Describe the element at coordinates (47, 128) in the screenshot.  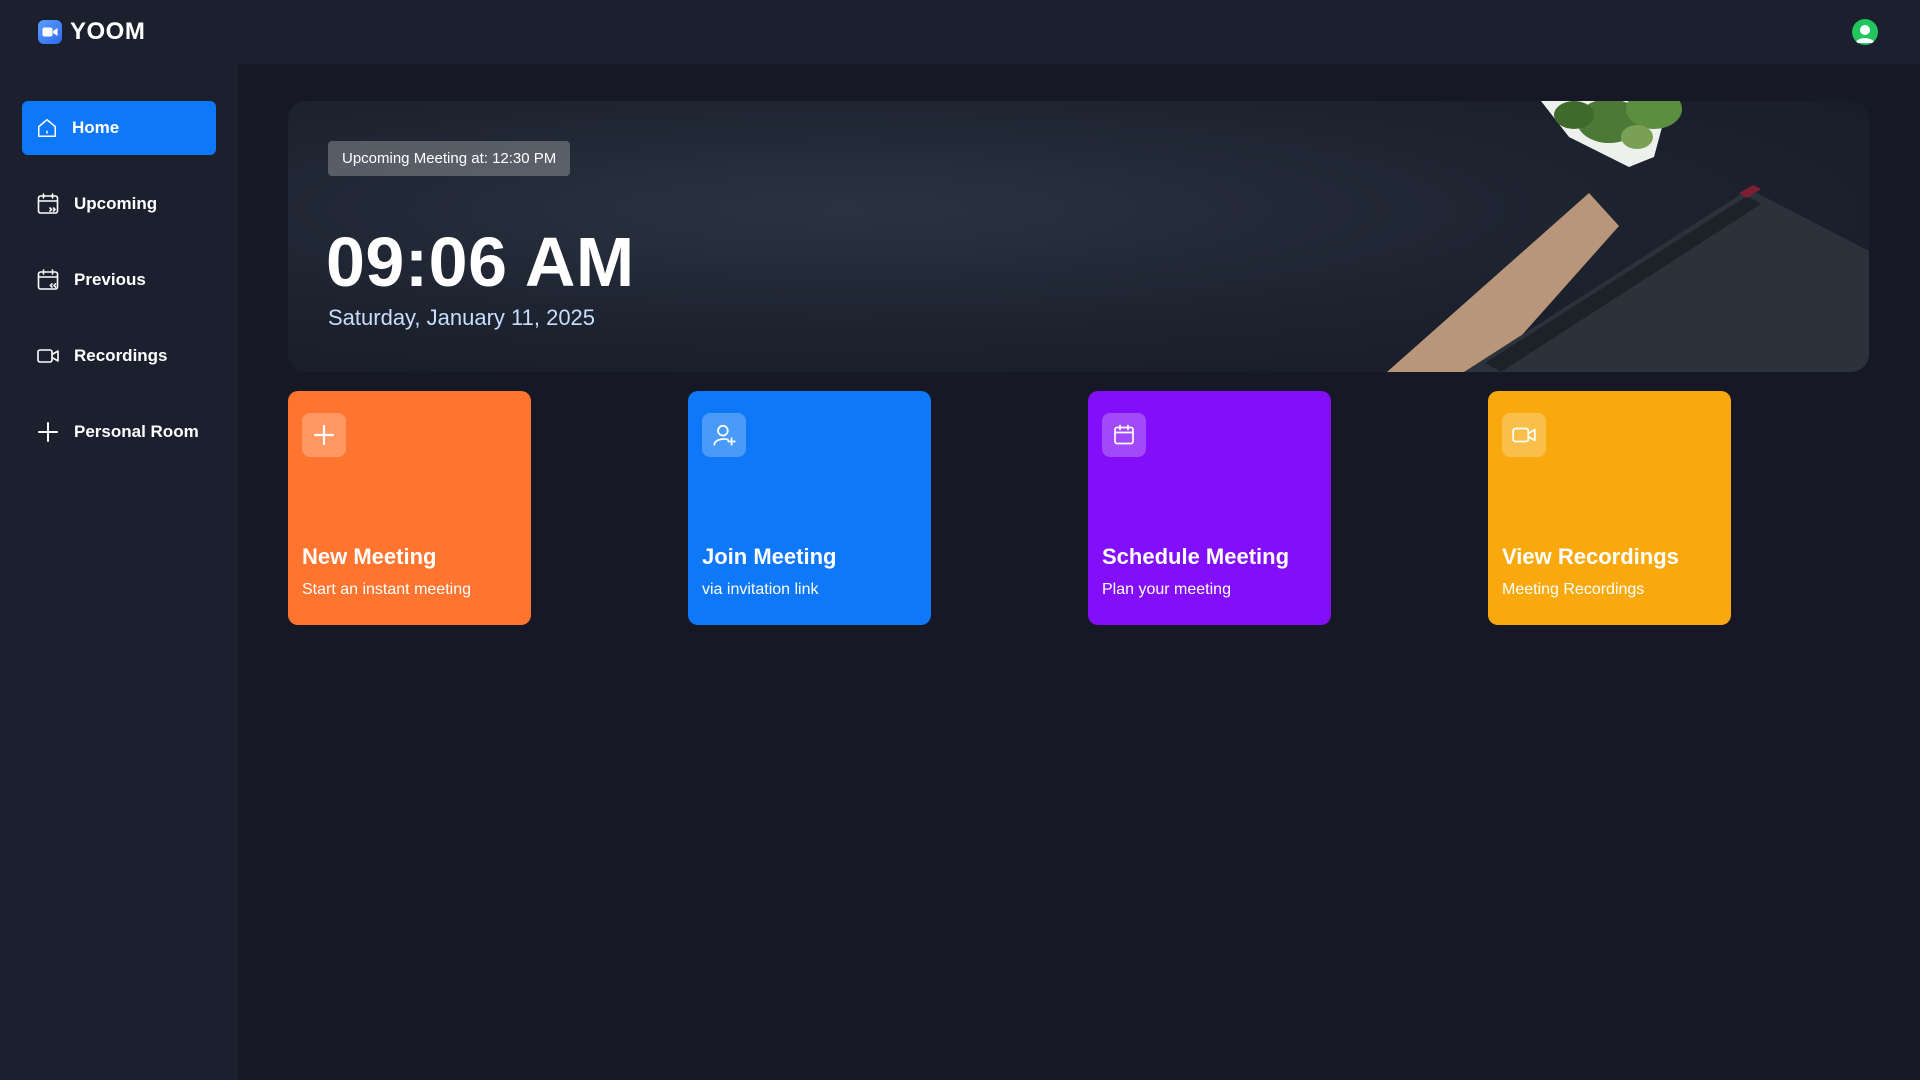
I see `home-icon` at that location.